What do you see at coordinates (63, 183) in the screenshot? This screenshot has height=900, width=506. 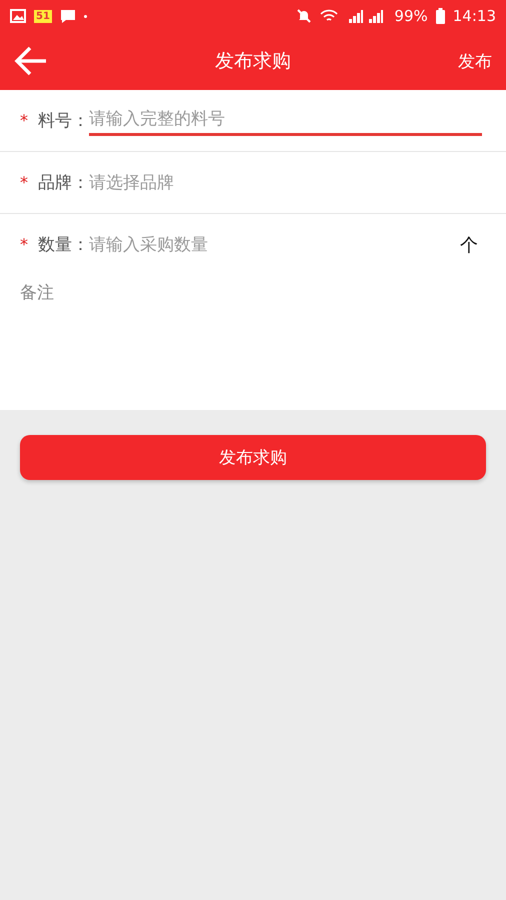 I see `field-label: 品牌：` at bounding box center [63, 183].